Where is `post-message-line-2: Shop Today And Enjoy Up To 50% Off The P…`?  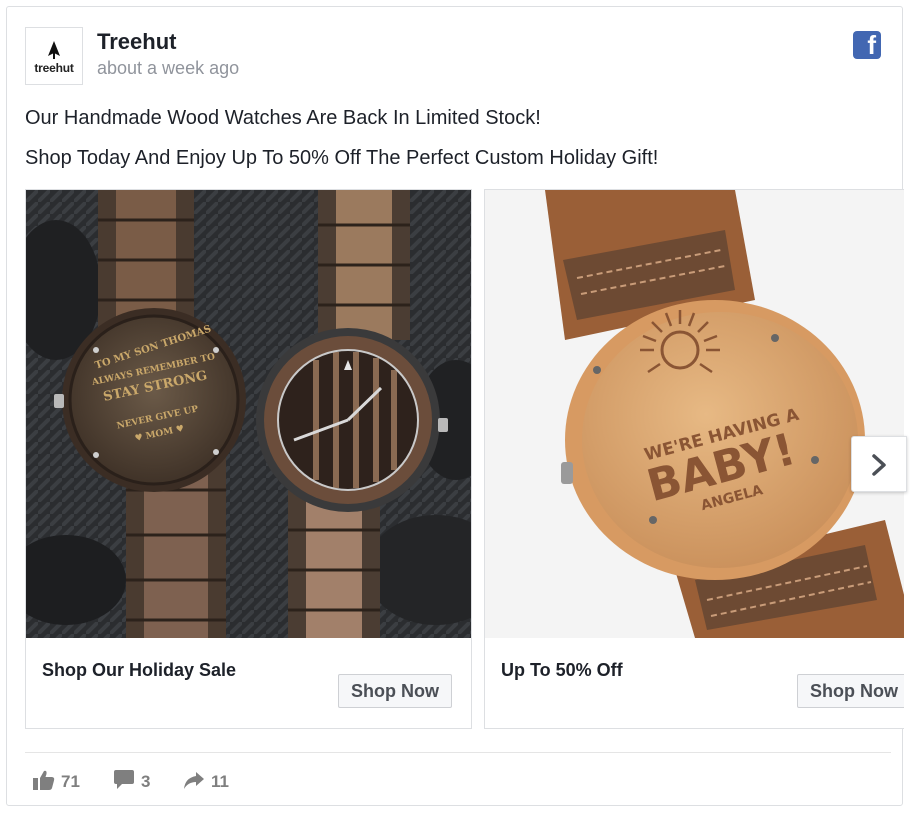
post-message-line-2: Shop Today And Enjoy Up To 50% Off The P… is located at coordinates (342, 158).